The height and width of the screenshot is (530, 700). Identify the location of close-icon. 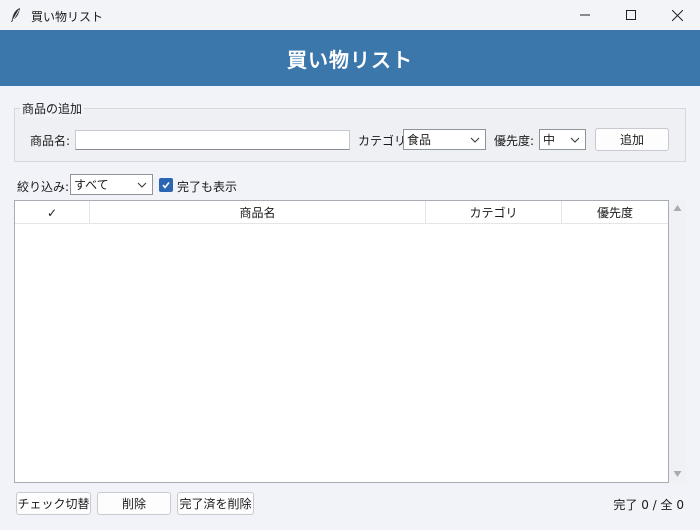
(677, 15).